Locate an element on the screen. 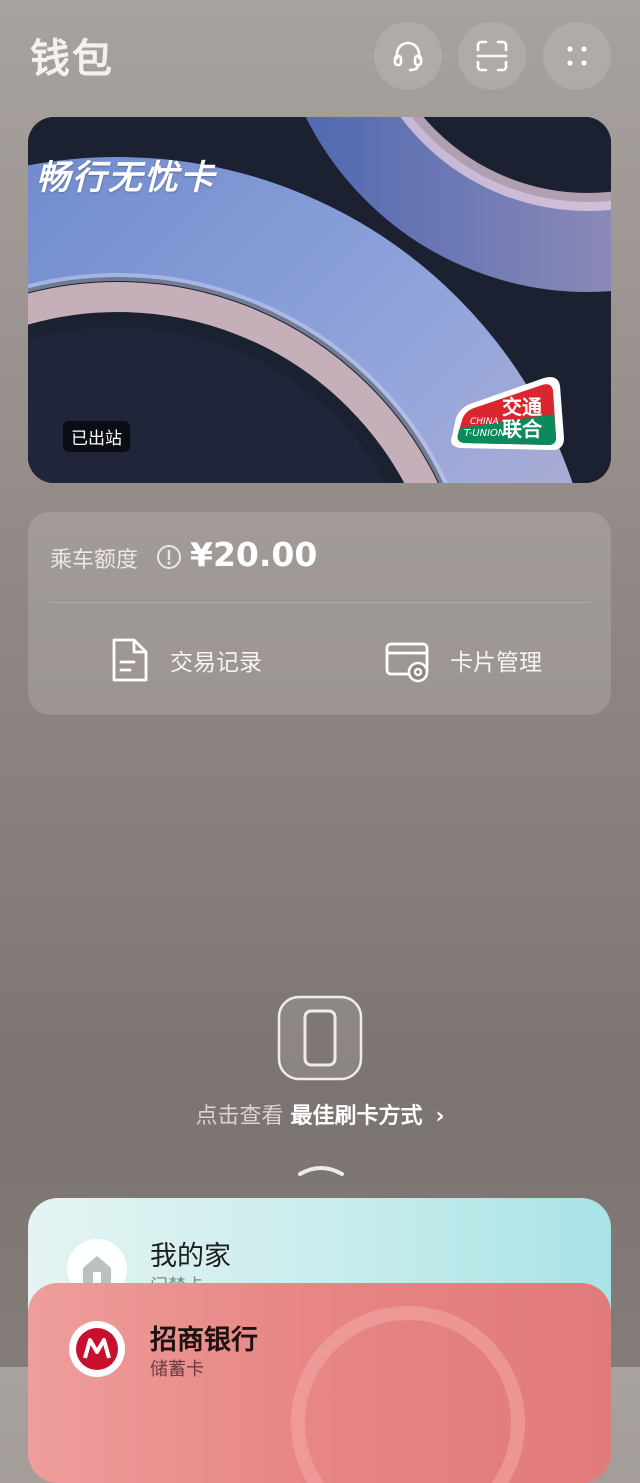 Image resolution: width=640 pixels, height=1483 pixels. more-button is located at coordinates (577, 56).